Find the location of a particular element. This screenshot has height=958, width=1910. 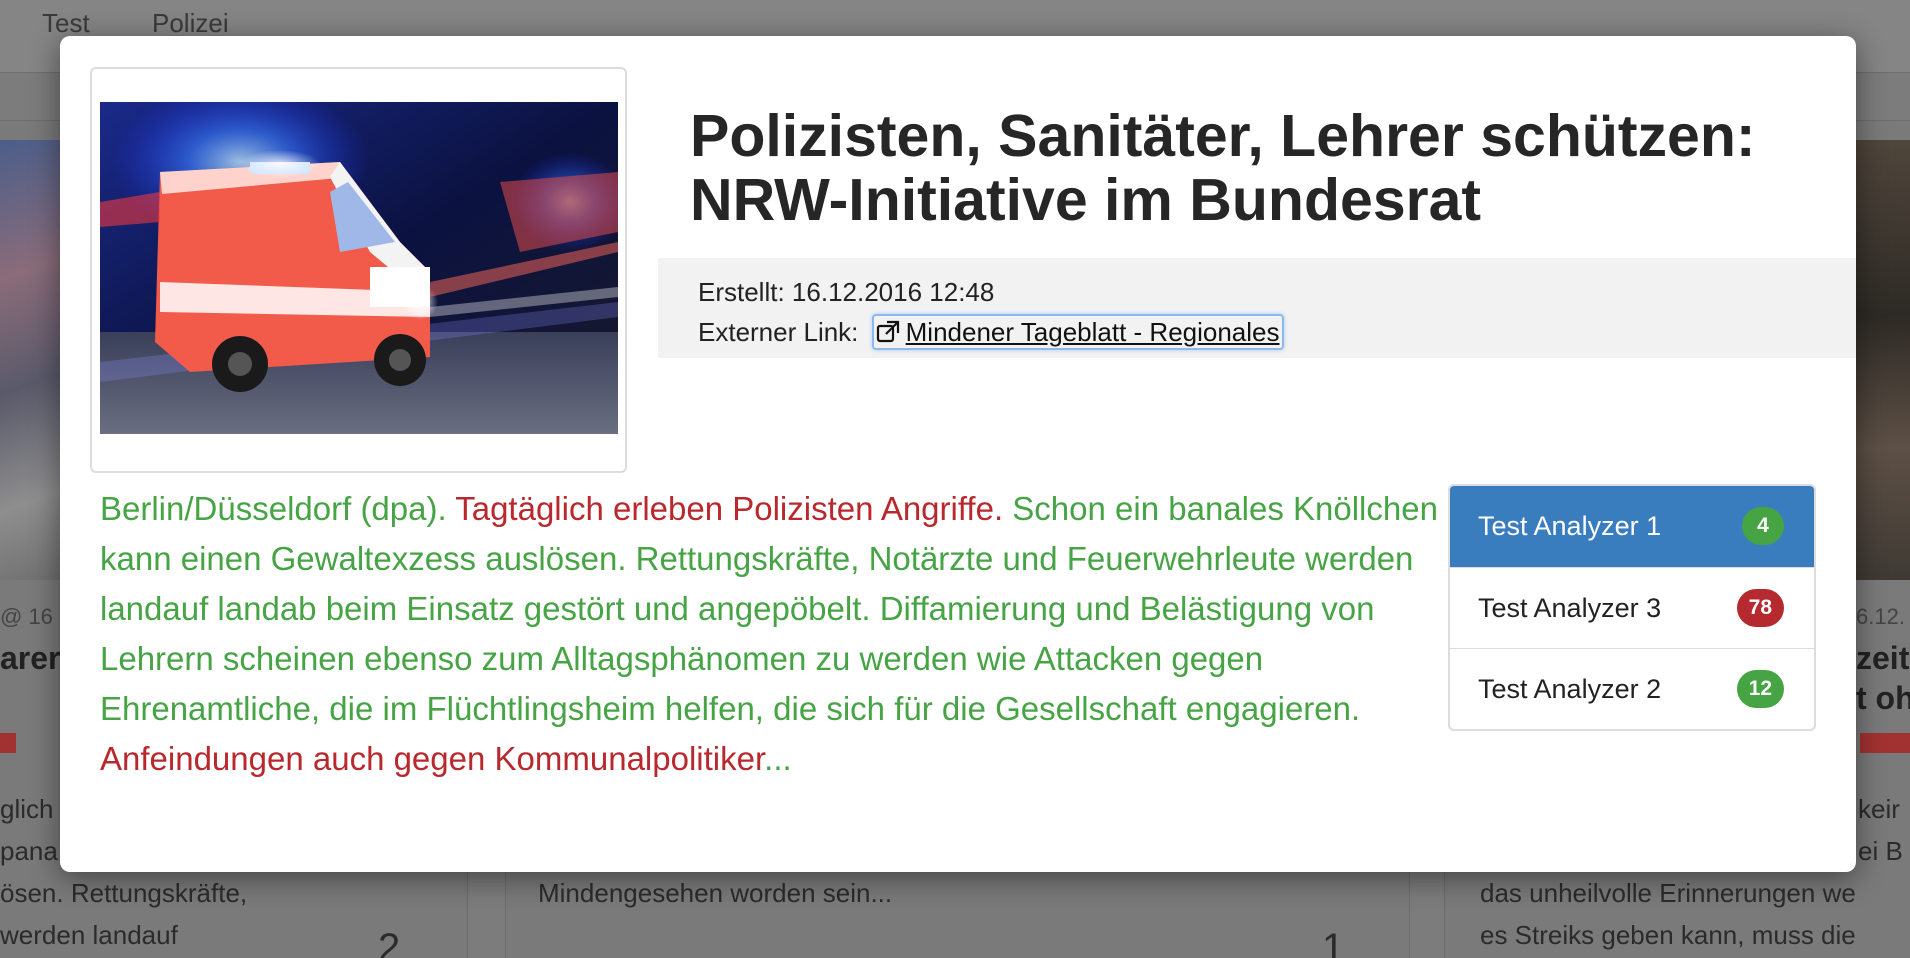

background-card-title-left: arer is located at coordinates (30, 658).